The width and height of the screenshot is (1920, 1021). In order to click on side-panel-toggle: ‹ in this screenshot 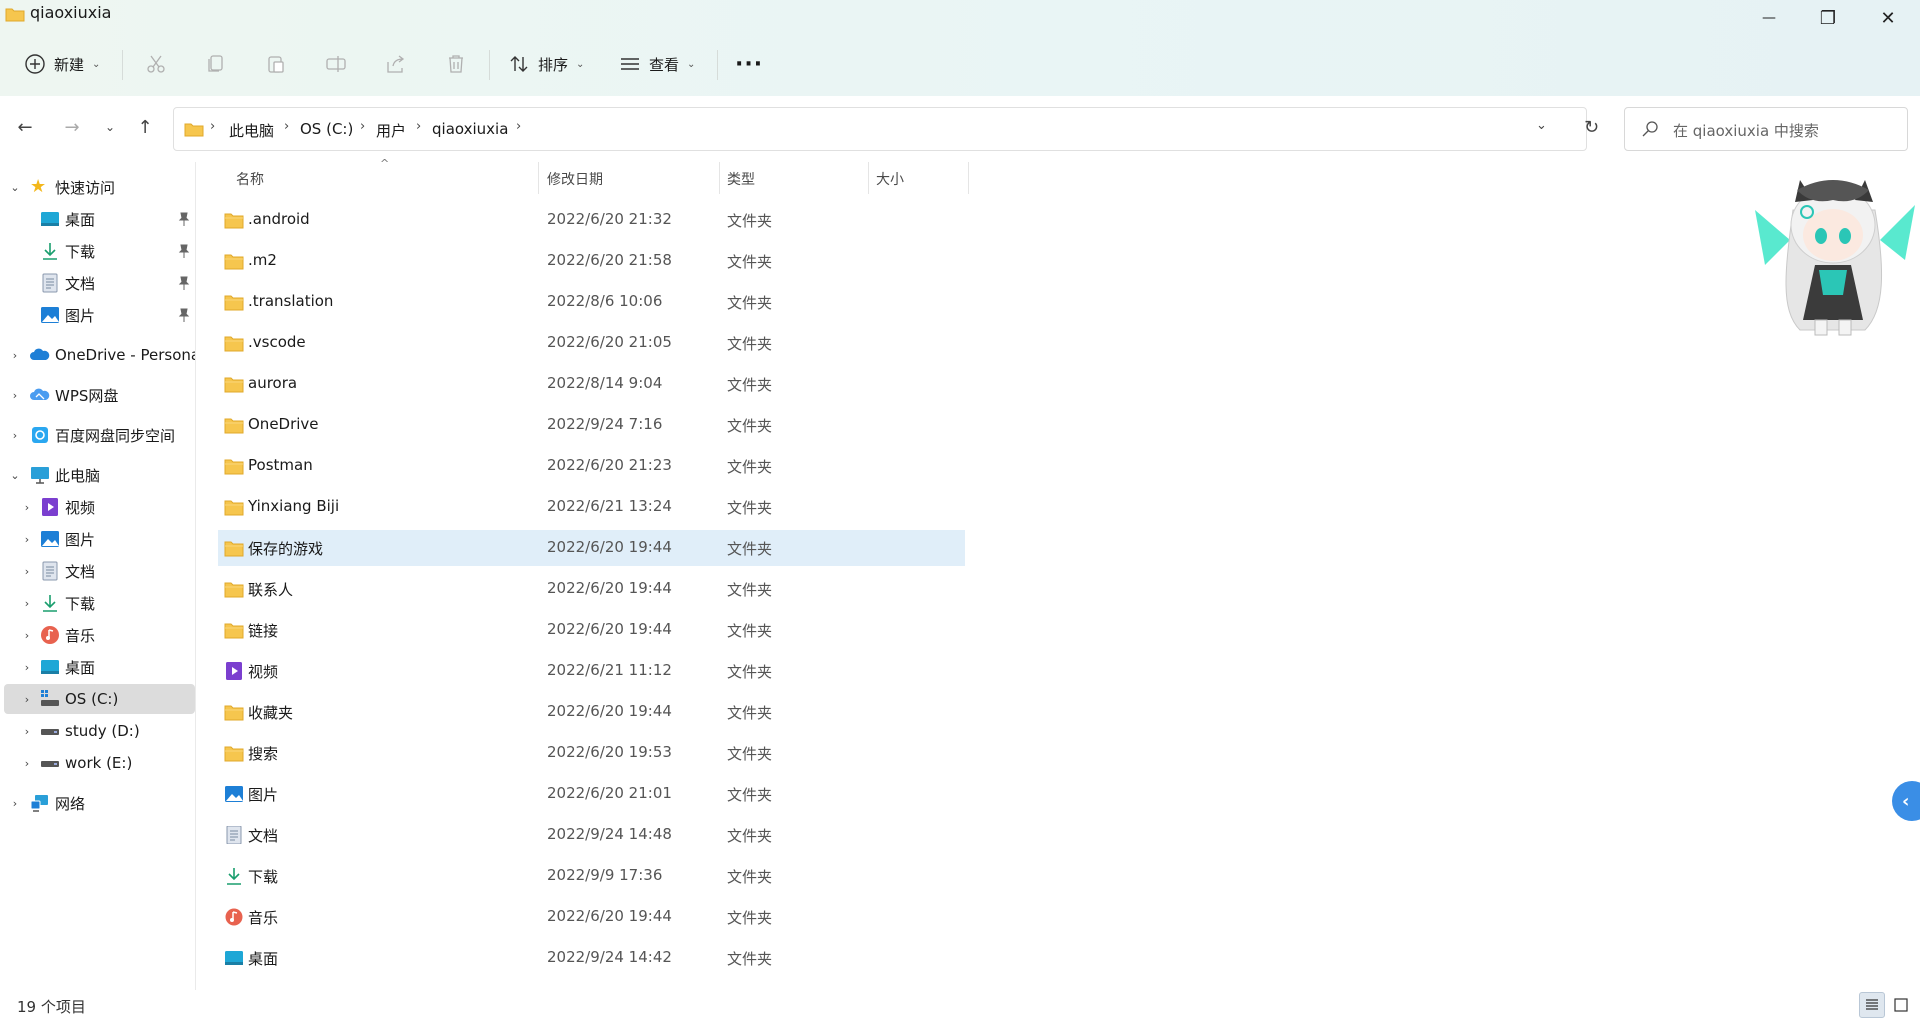, I will do `click(1906, 801)`.